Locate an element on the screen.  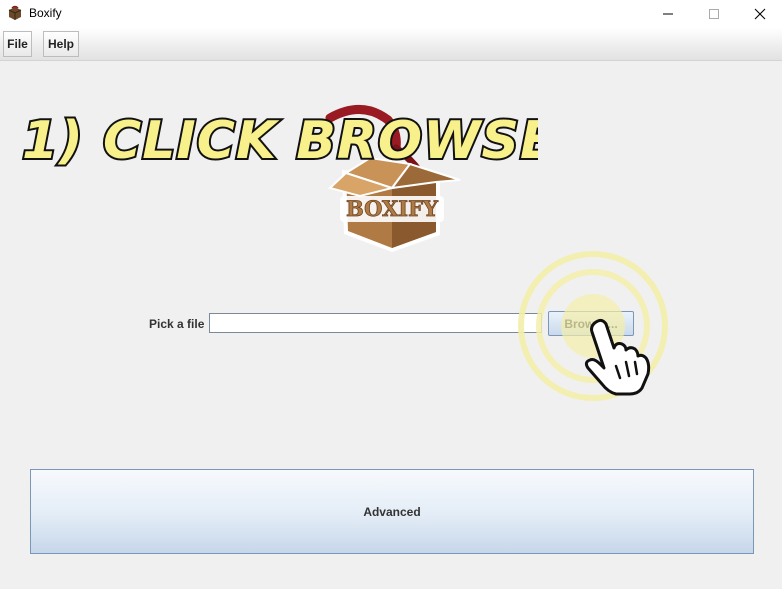
minimize-icon is located at coordinates (668, 14).